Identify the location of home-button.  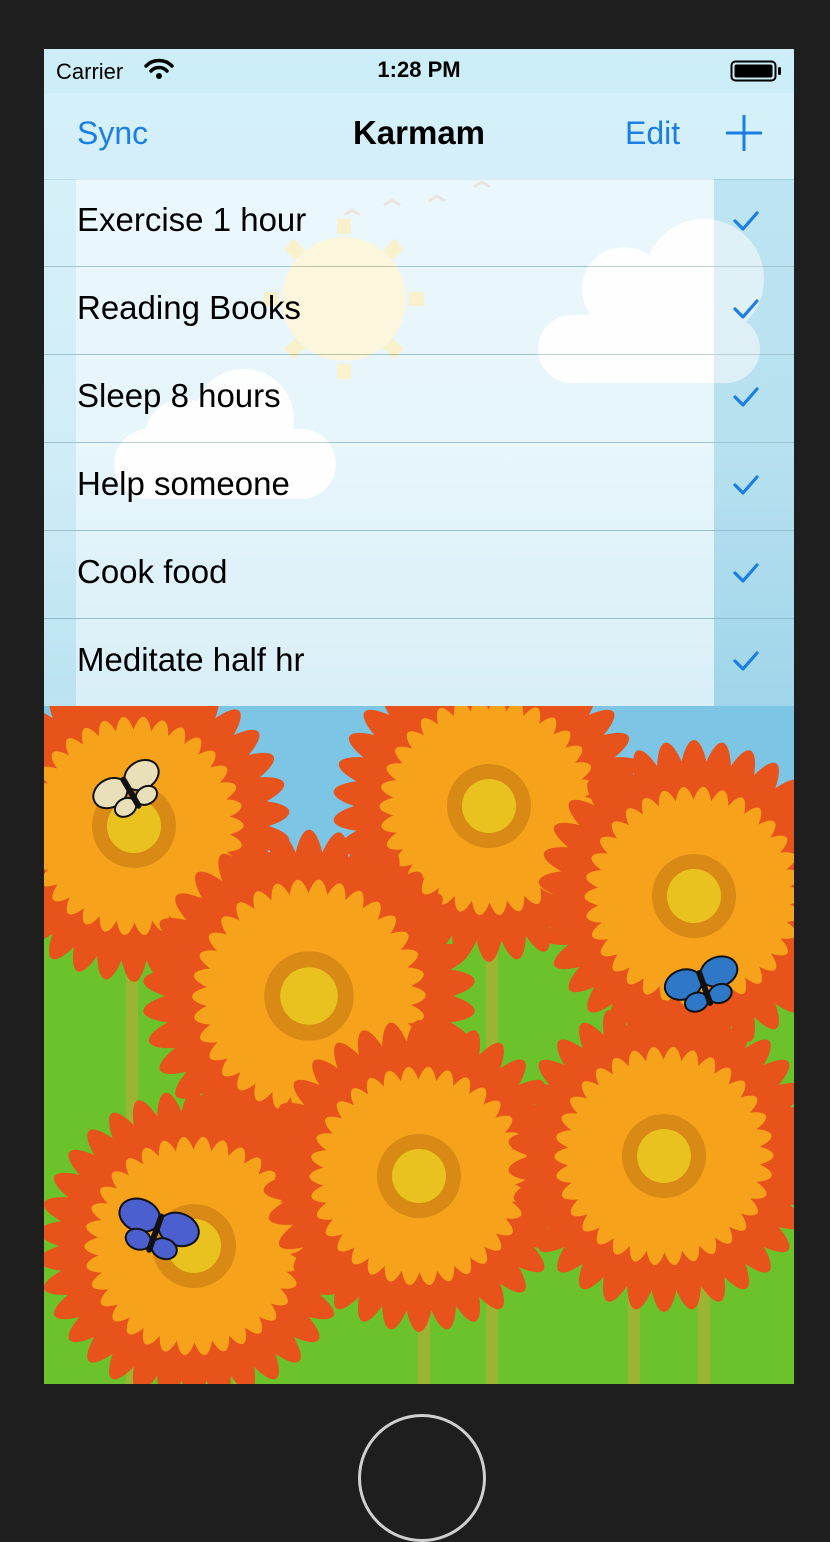
(422, 1478).